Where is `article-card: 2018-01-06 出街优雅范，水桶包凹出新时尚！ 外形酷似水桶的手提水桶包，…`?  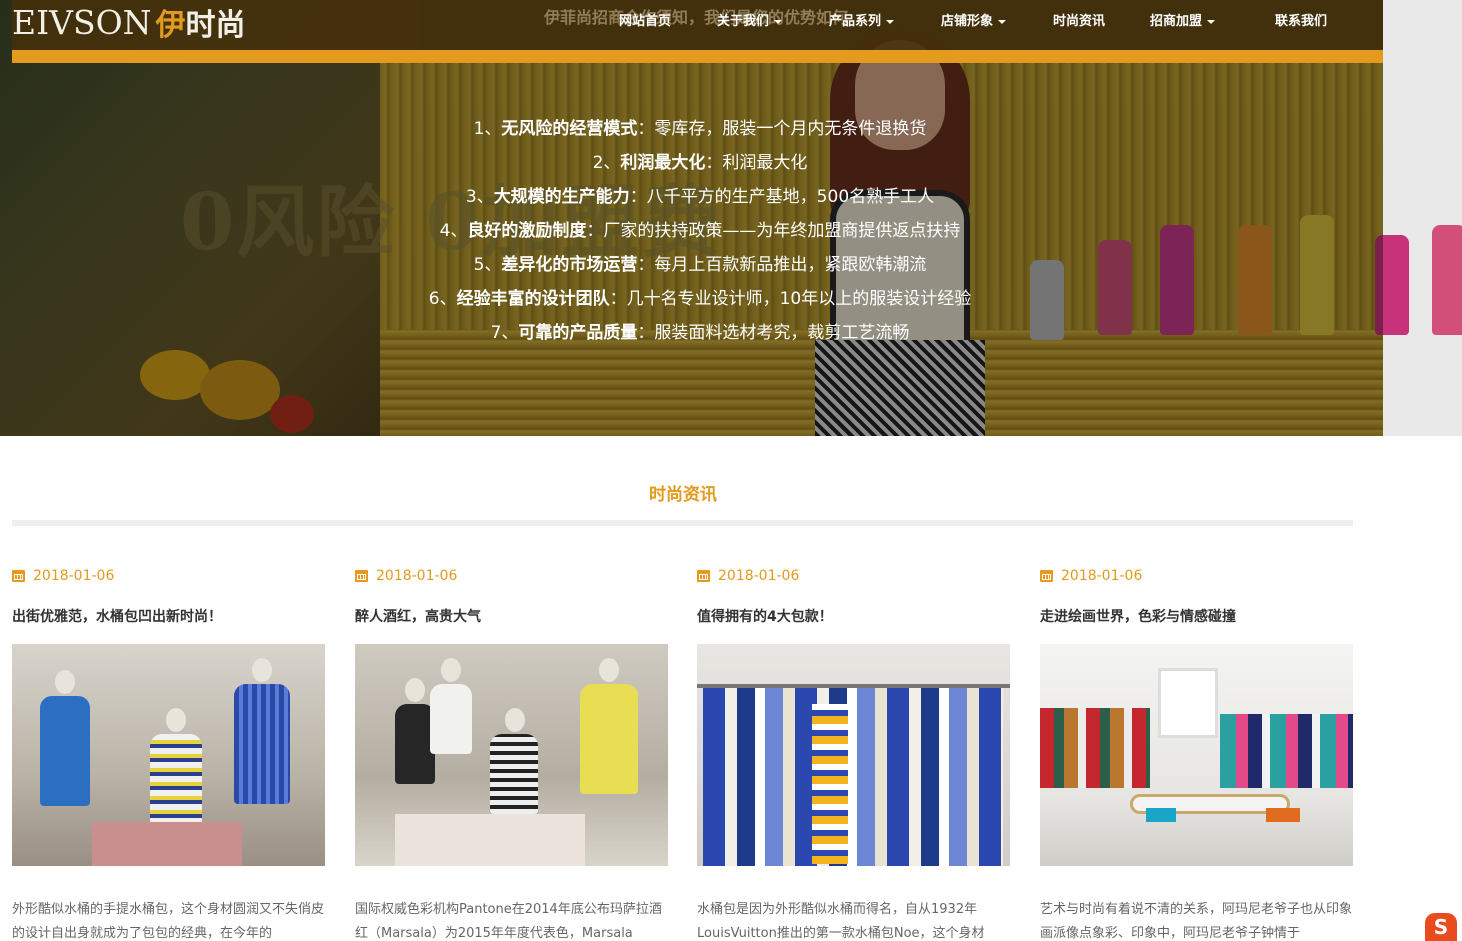
article-card: 2018-01-06 出街优雅范，水桶包凹出新时尚！ 外形酷似水桶的手提水桶包，… is located at coordinates (168, 753).